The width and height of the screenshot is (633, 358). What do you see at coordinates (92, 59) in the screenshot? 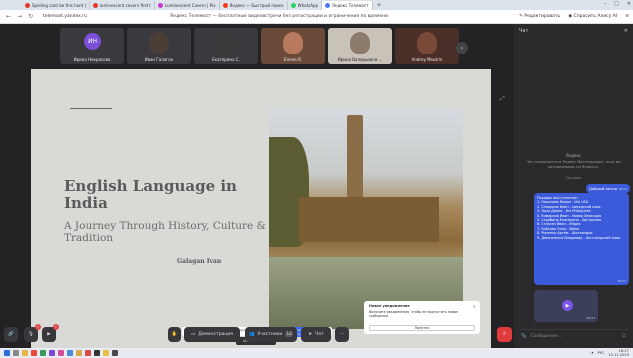
I see `participant-name: Ирина Некрасова` at bounding box center [92, 59].